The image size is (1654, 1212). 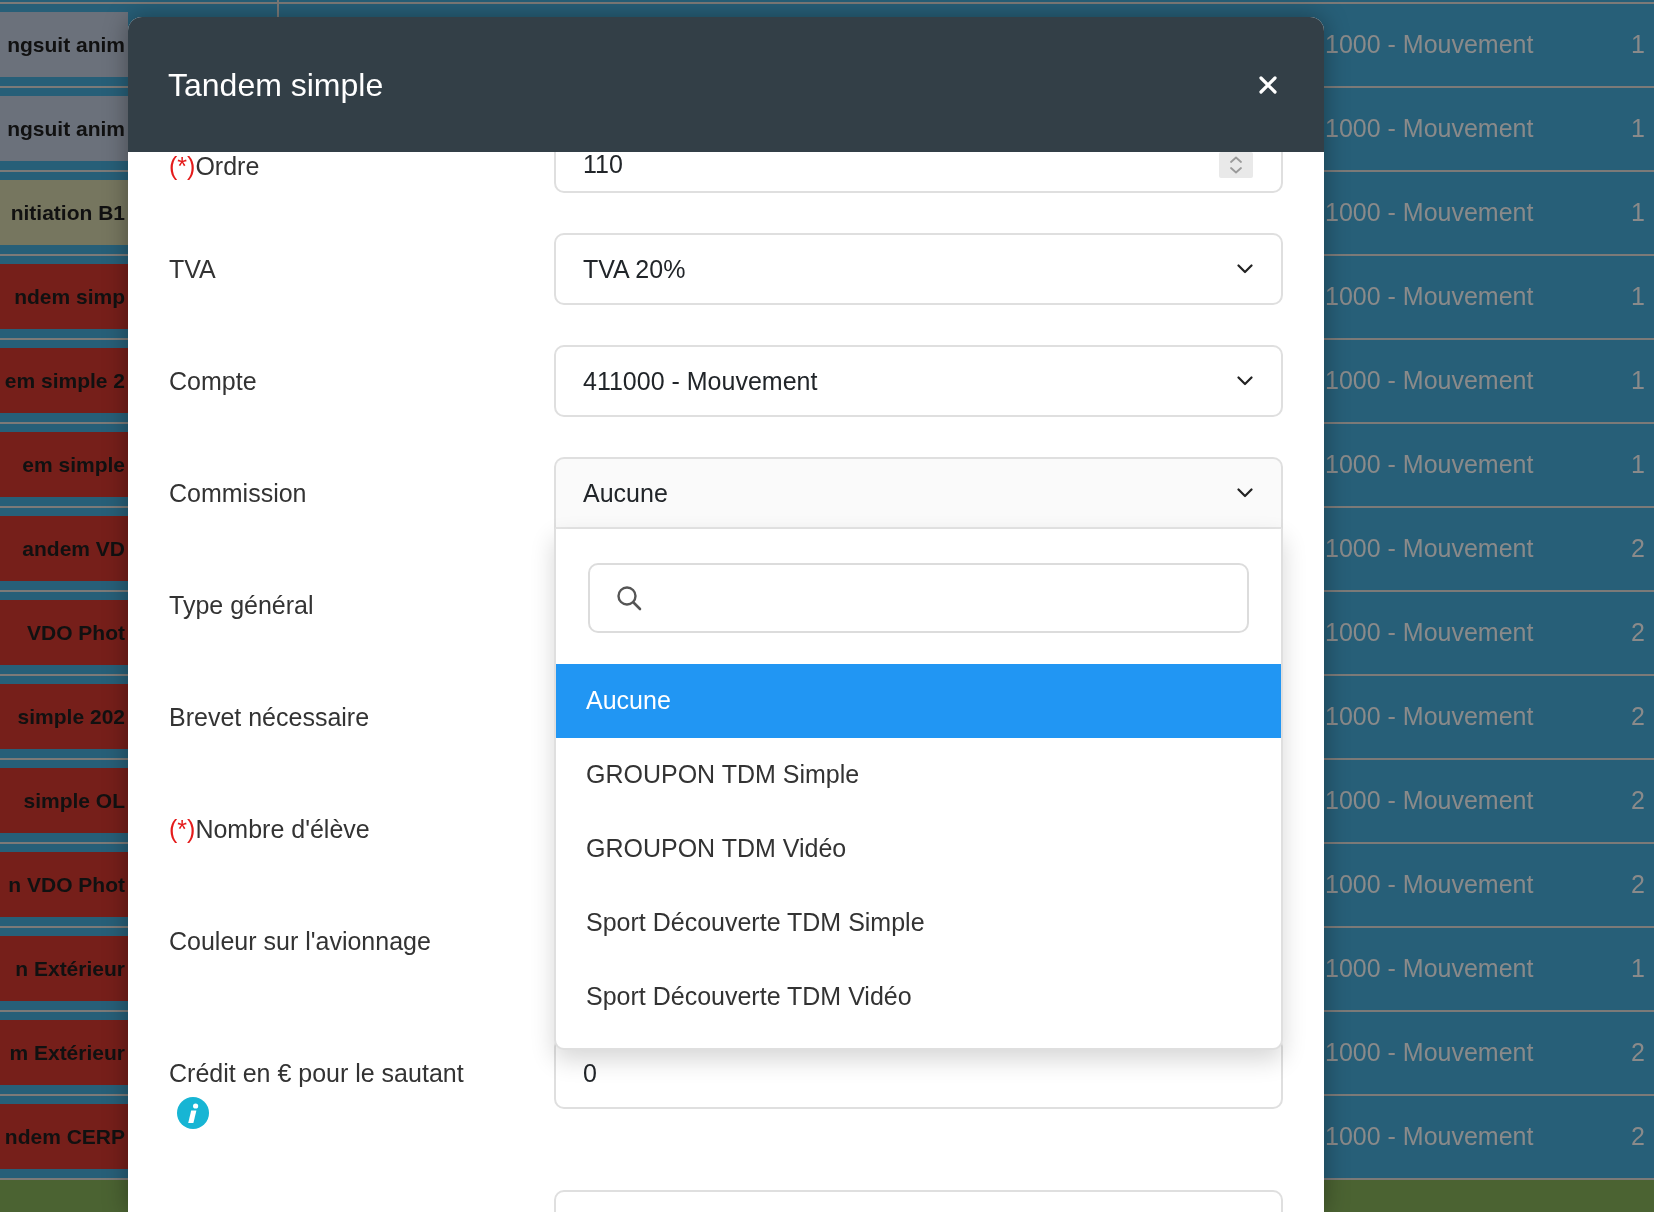 I want to click on select-field: 411000 - Mouvement, so click(x=918, y=381).